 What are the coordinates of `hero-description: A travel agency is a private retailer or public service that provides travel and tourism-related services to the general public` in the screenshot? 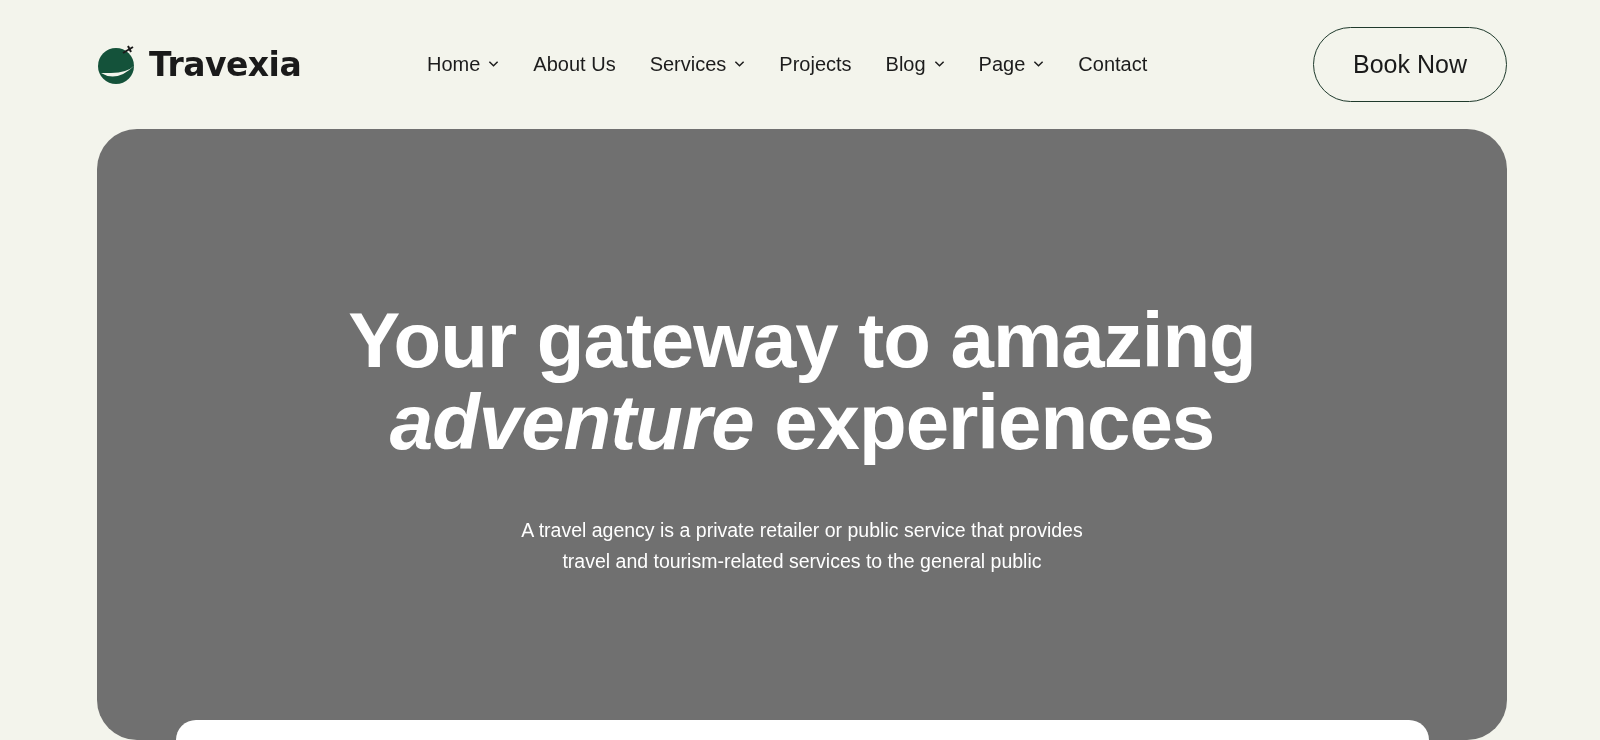 It's located at (802, 546).